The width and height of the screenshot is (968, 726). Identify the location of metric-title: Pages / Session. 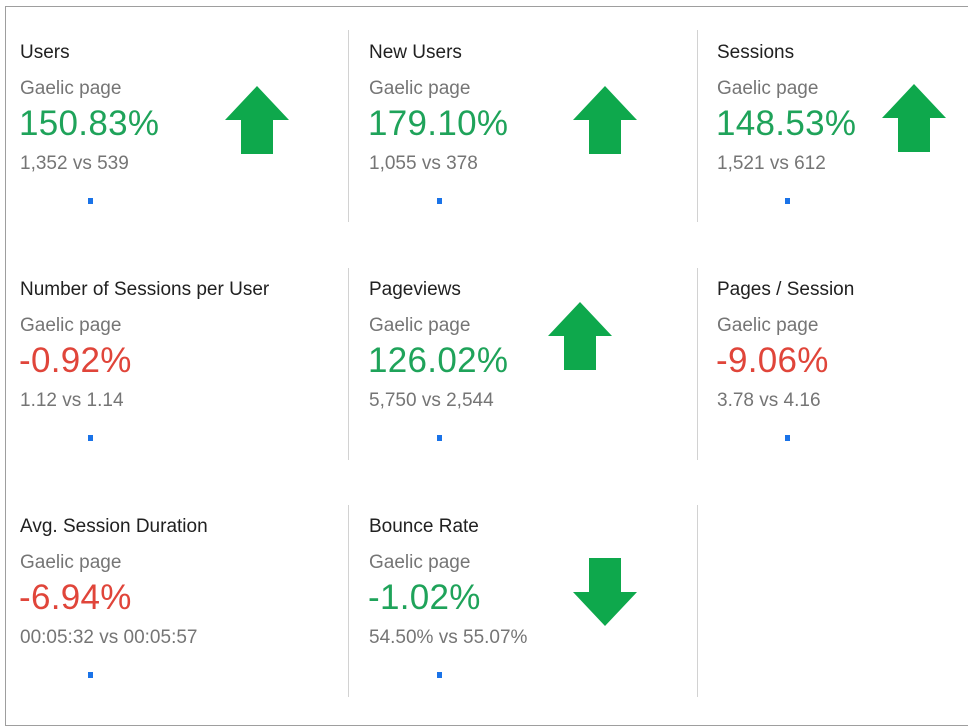
(786, 289).